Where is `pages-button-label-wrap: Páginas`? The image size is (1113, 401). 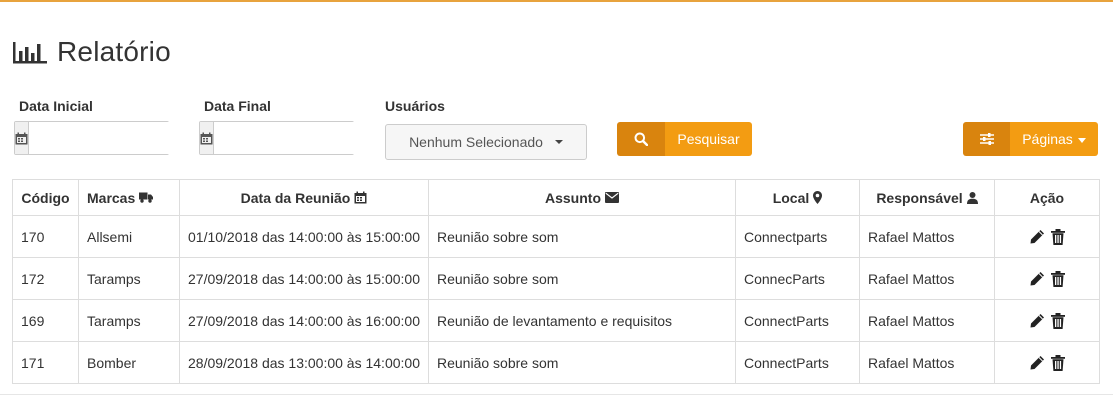
pages-button-label-wrap: Páginas is located at coordinates (1054, 139).